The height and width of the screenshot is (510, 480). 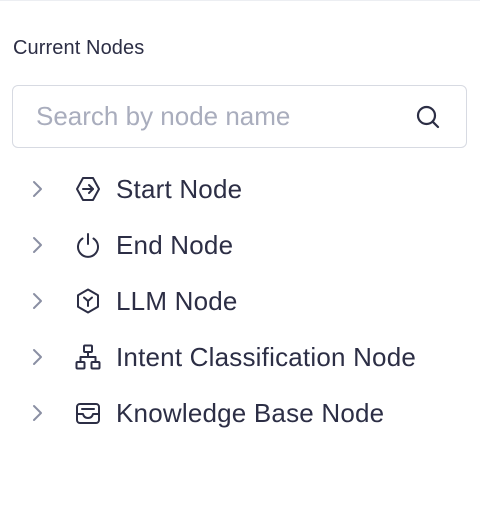 What do you see at coordinates (250, 412) in the screenshot?
I see `node-label: Knowledge Base Node` at bounding box center [250, 412].